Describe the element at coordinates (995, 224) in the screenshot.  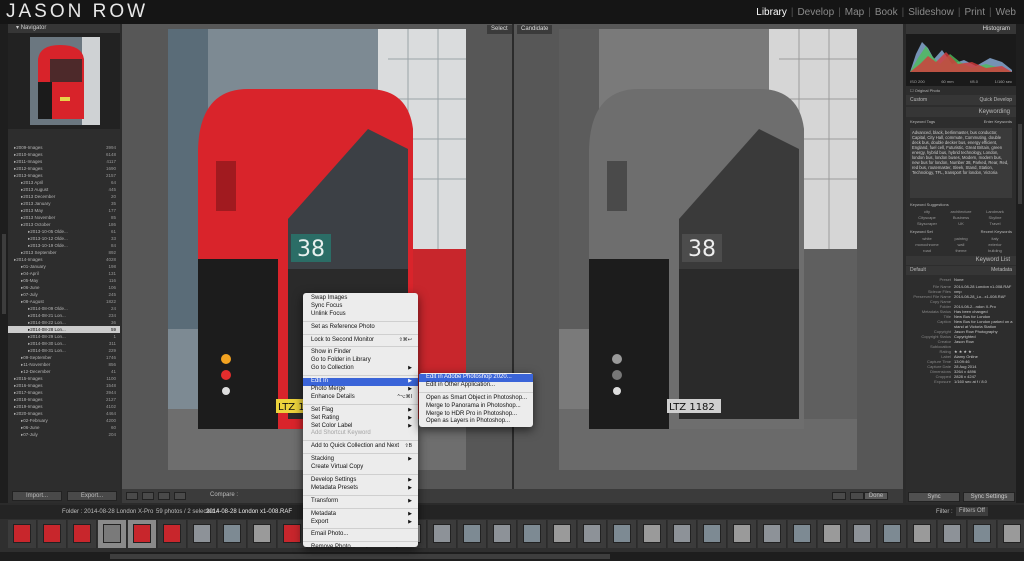
I see `keyword-suggestion: Travel` at that location.